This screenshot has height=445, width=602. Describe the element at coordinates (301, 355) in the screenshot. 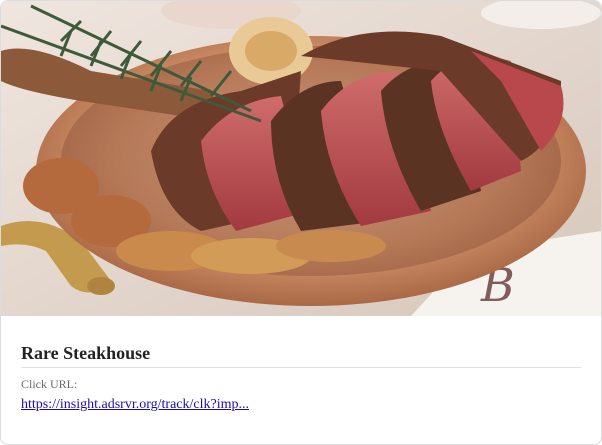

I see `card-title: Rare Steakhouse` at that location.